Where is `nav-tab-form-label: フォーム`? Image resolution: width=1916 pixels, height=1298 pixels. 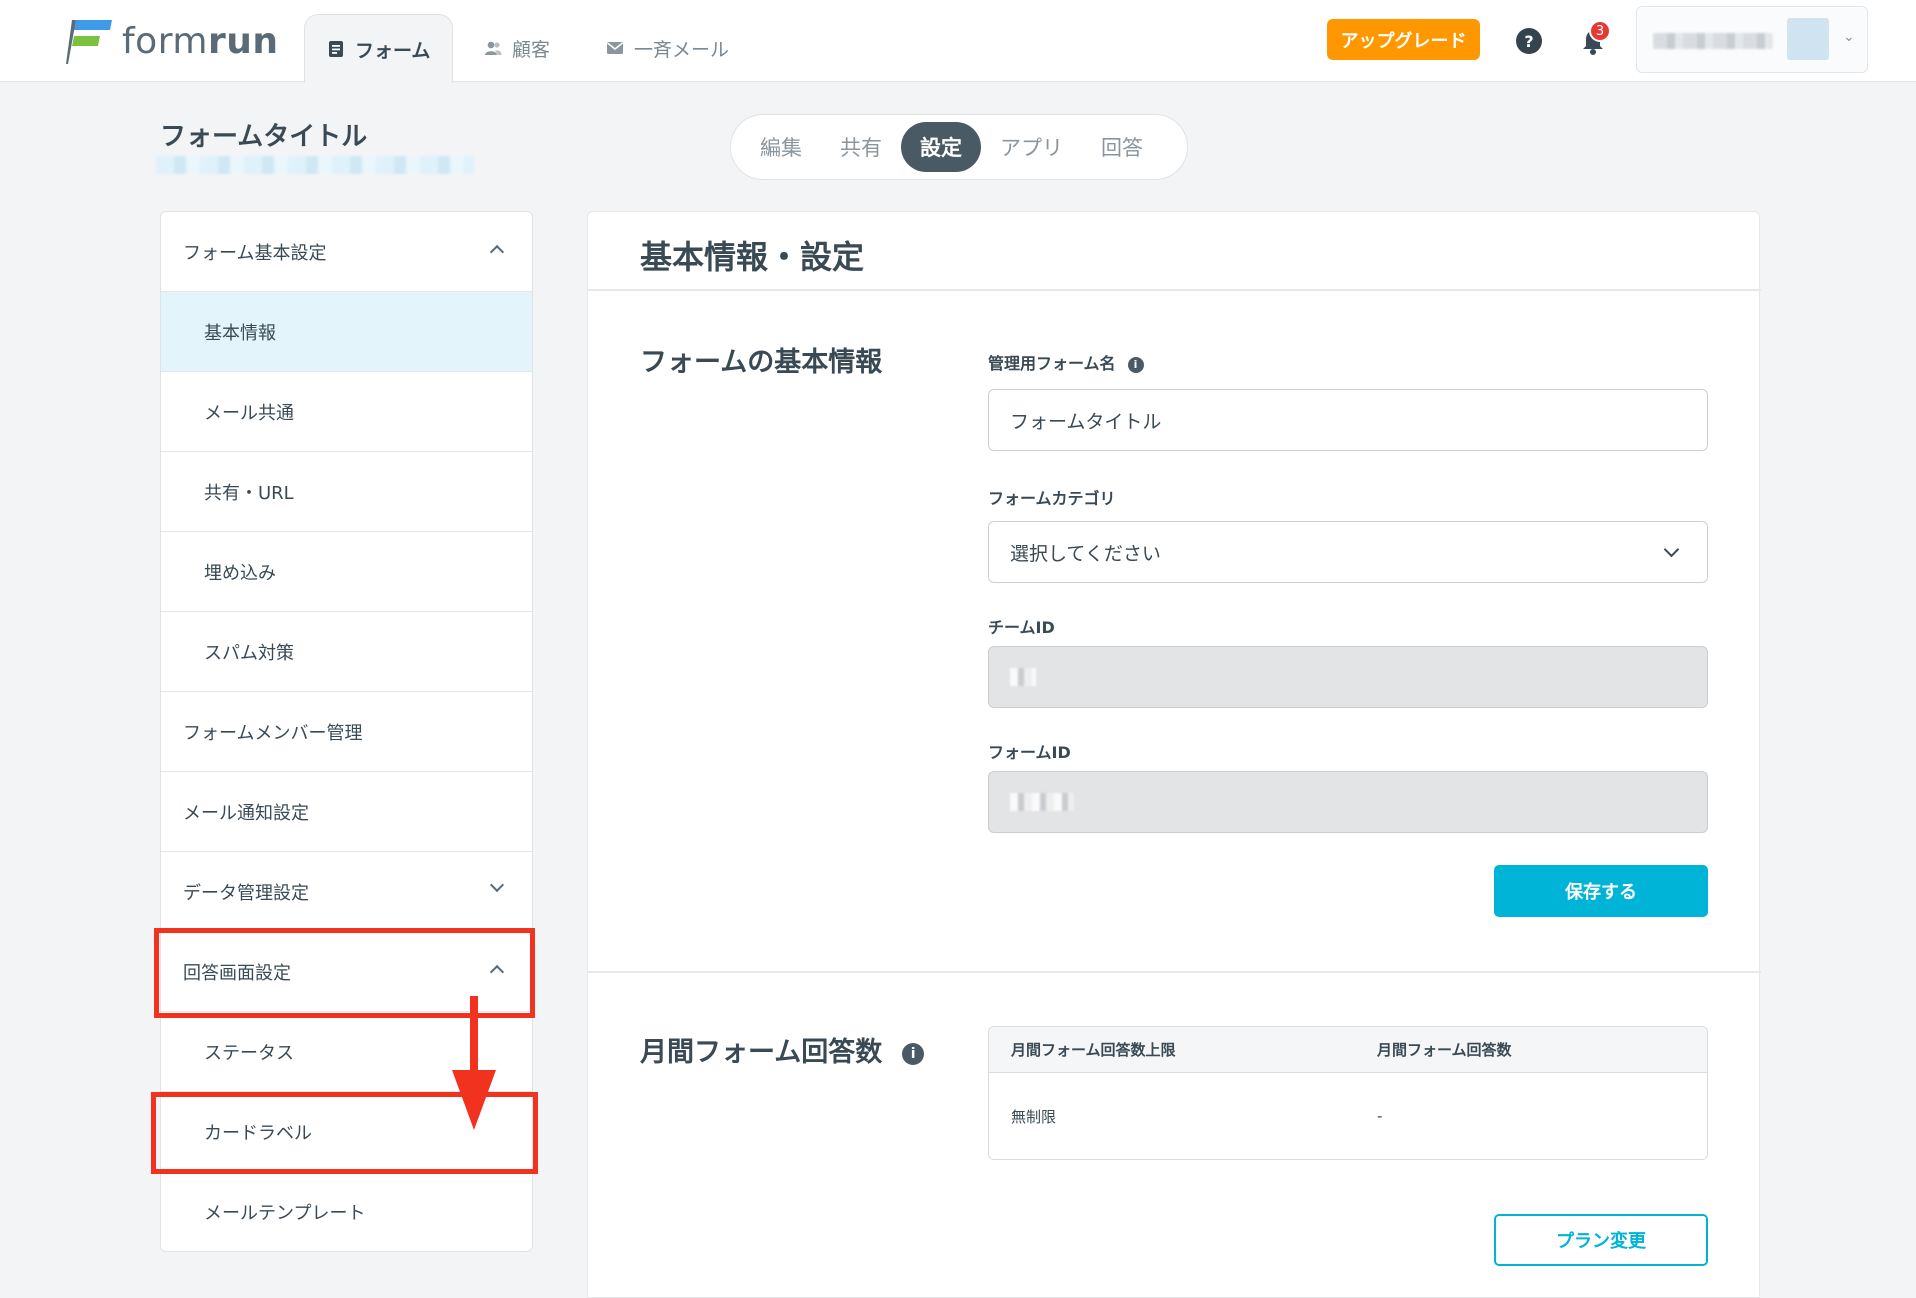 nav-tab-form-label: フォーム is located at coordinates (393, 50).